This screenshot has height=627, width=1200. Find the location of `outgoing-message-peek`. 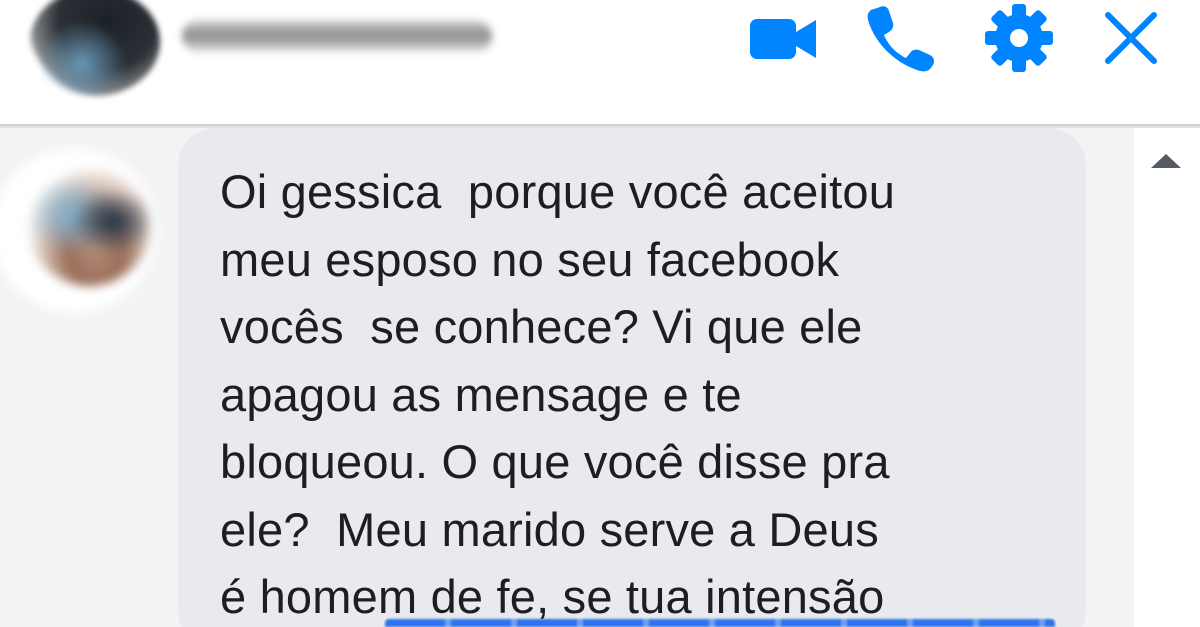

outgoing-message-peek is located at coordinates (720, 623).